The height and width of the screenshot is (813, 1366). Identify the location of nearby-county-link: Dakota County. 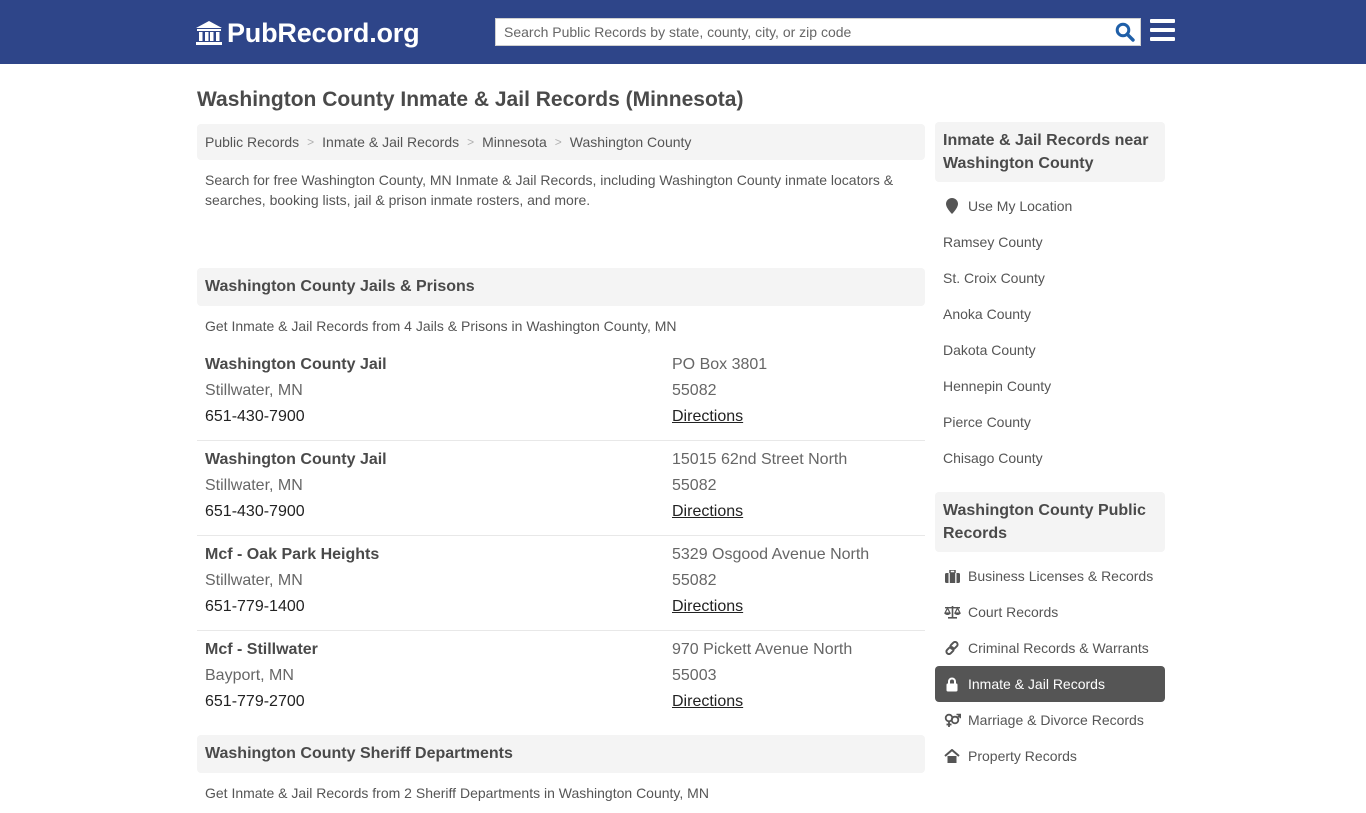
(1050, 350).